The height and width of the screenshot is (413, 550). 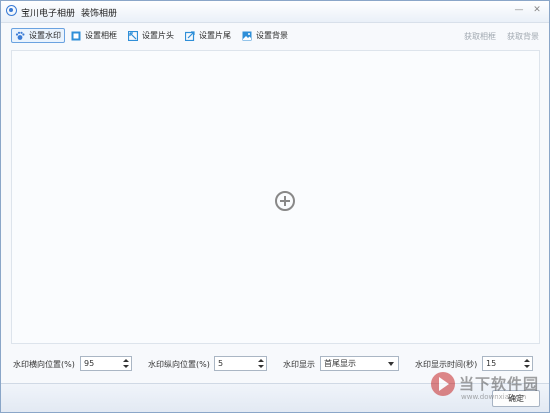 I want to click on window-subtitle: 装饰相册, so click(x=99, y=14).